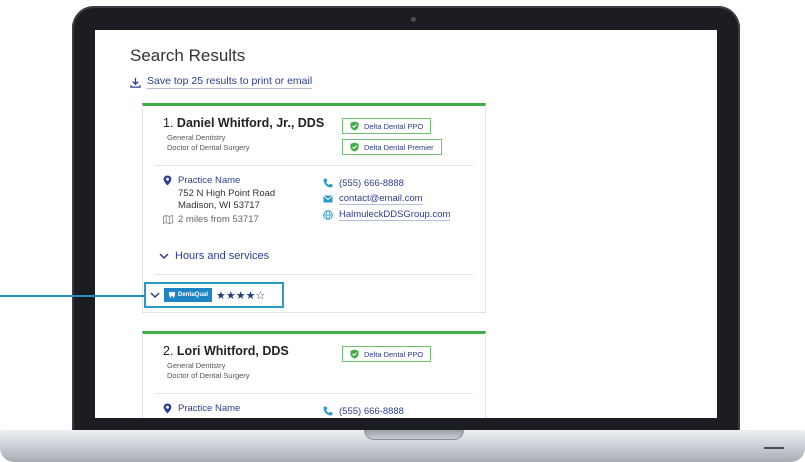 The width and height of the screenshot is (805, 462). I want to click on contact-block: (555) 666-8888, so click(363, 410).